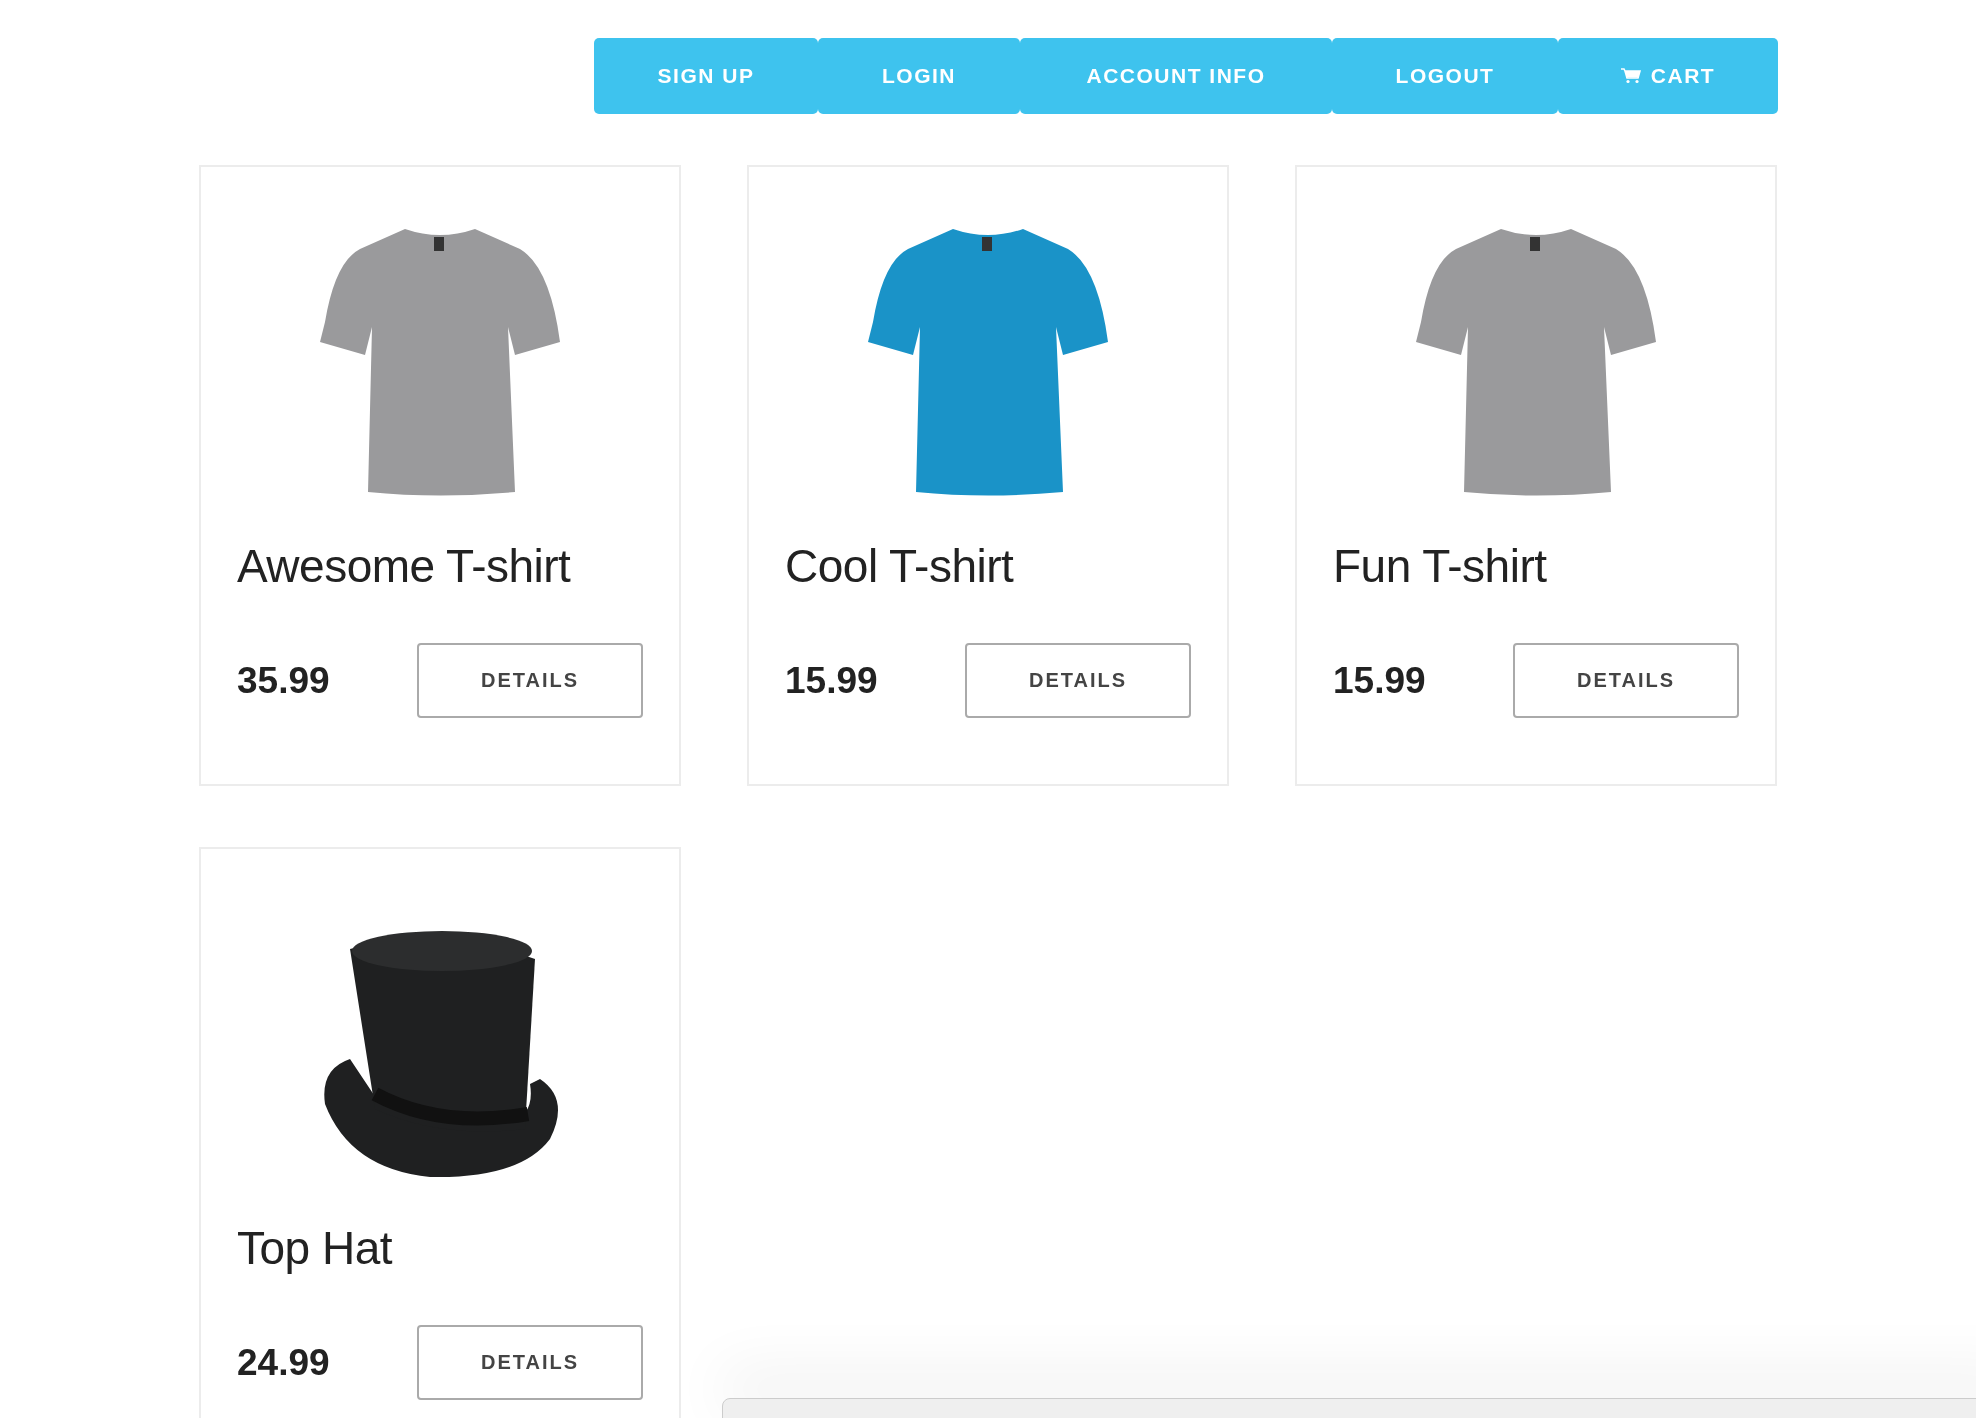 Image resolution: width=1976 pixels, height=1418 pixels. Describe the element at coordinates (1176, 76) in the screenshot. I see `nav-button: ACCOUNT INFO` at that location.